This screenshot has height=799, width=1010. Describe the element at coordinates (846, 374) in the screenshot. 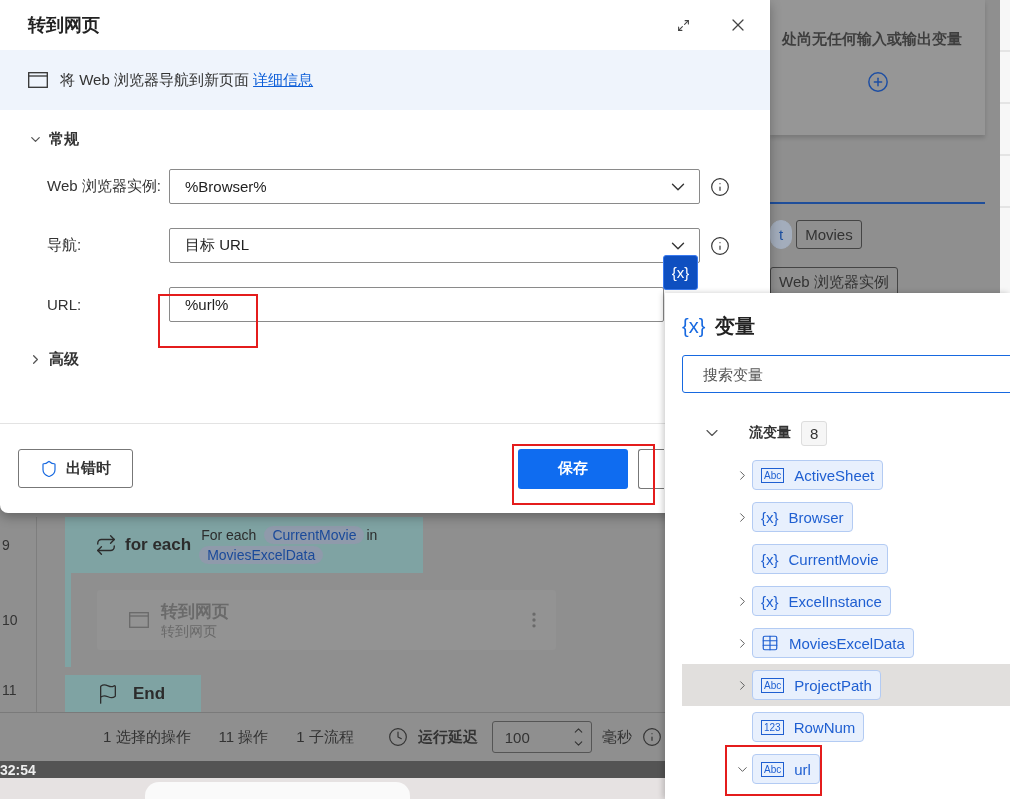

I see `search-field: 搜索变量` at that location.